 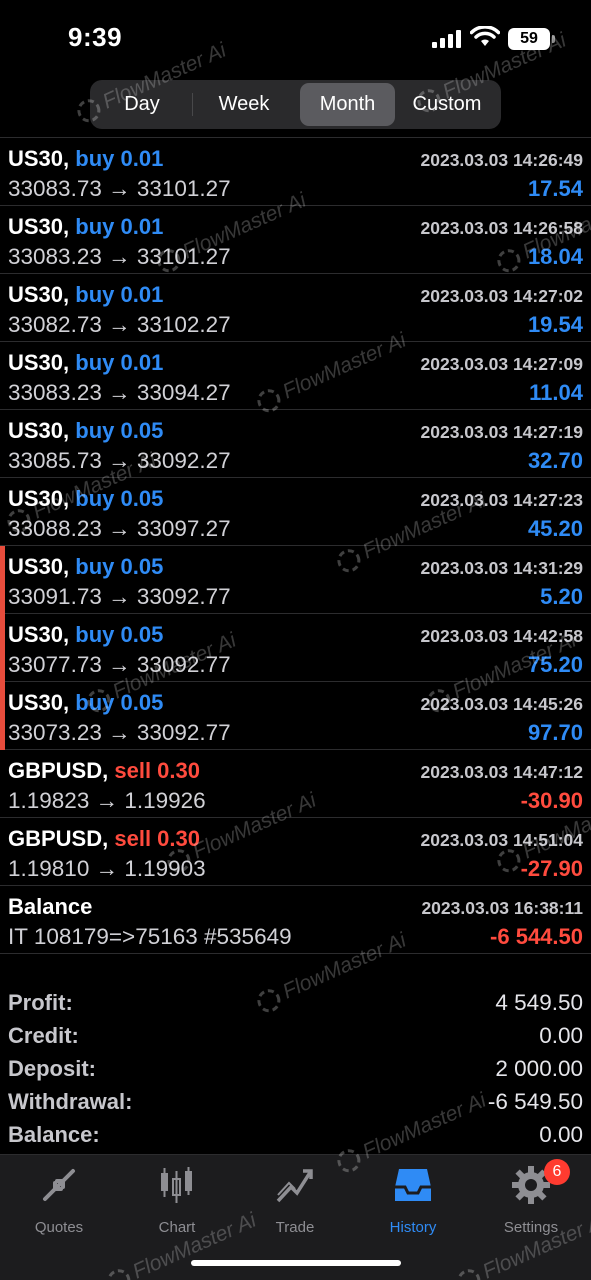 I want to click on tab-chart: Chart, so click(x=177, y=1205).